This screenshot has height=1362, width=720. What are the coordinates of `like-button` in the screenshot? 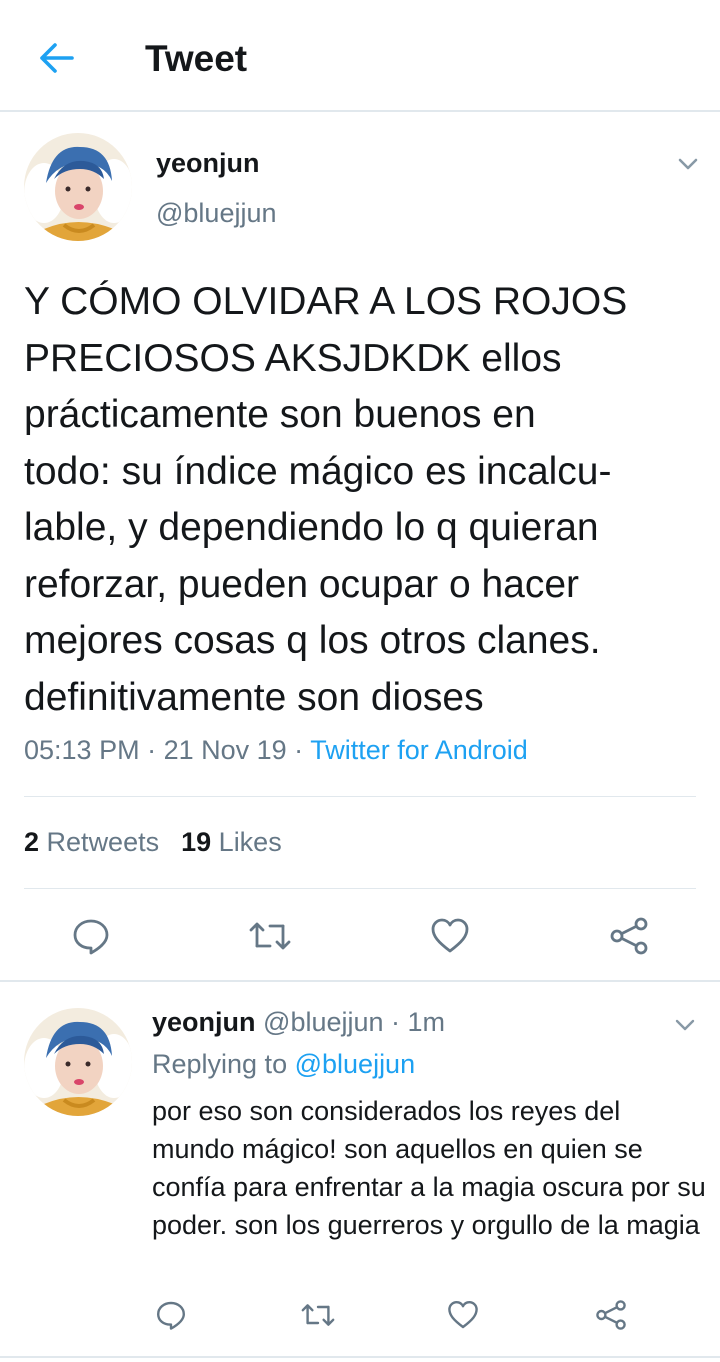 It's located at (450, 936).